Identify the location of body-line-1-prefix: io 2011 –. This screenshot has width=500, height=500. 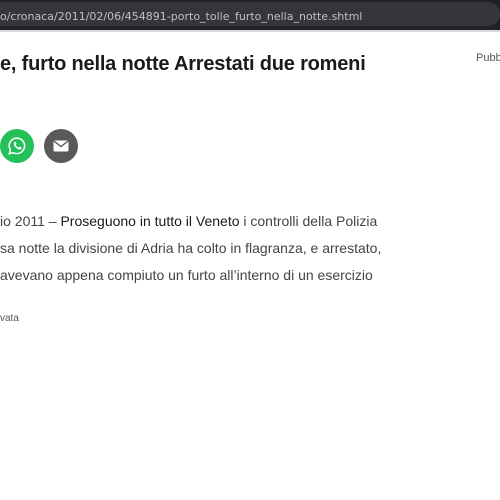
(30, 221).